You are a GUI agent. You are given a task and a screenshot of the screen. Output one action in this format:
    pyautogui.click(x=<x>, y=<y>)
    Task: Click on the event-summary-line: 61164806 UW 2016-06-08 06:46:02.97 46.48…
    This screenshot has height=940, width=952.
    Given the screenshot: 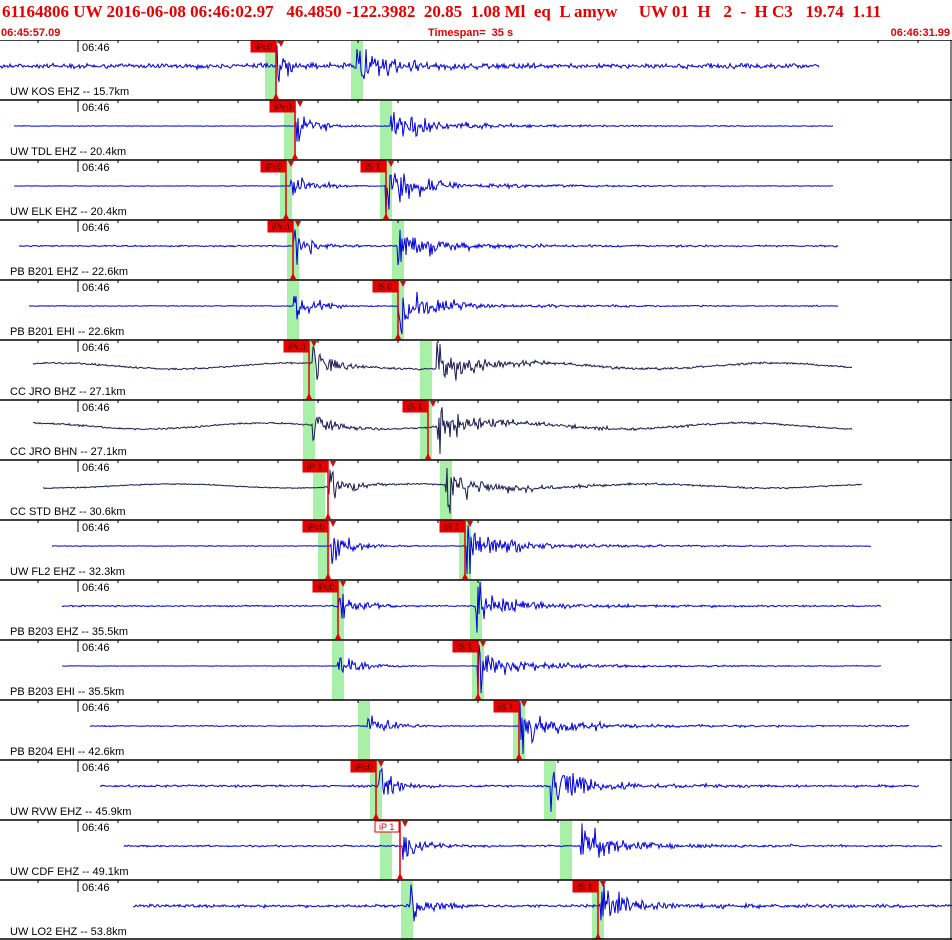 What is the action you would take?
    pyautogui.click(x=442, y=11)
    